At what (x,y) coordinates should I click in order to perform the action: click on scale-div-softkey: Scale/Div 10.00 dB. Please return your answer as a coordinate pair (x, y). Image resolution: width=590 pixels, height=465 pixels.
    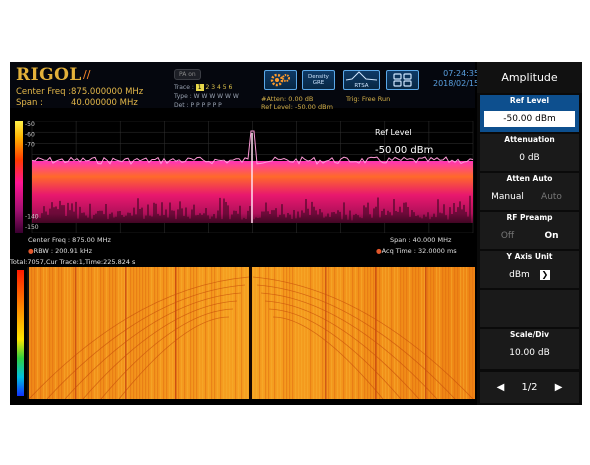
    Looking at the image, I should click on (529, 349).